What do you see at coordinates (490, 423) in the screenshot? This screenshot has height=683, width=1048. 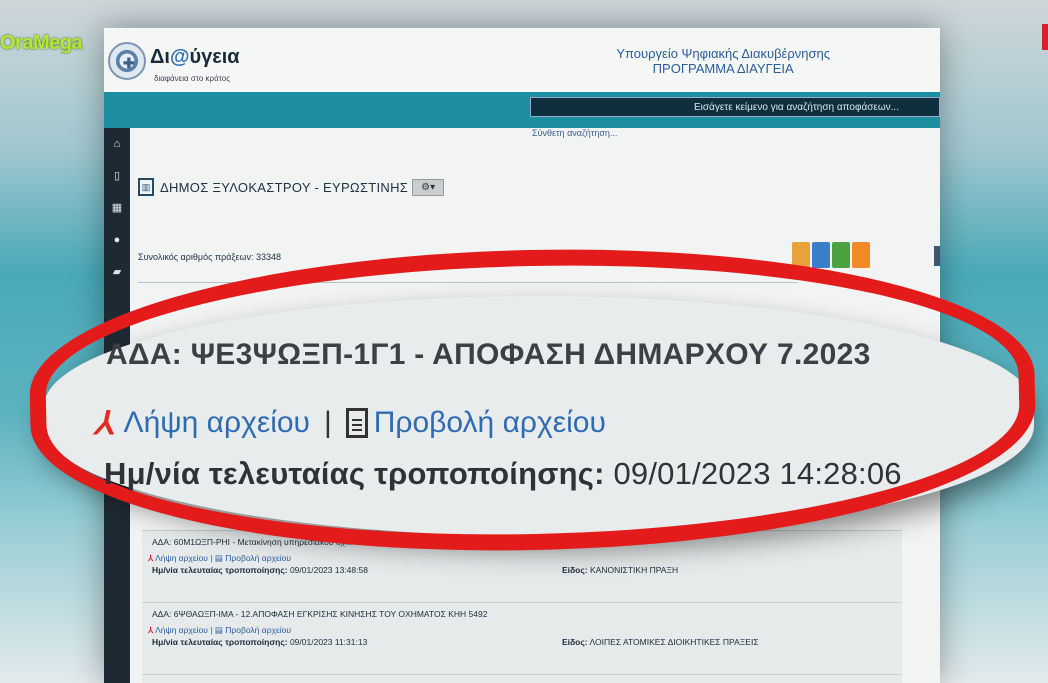 I see `view-file-link: Προβολή αρχείου` at bounding box center [490, 423].